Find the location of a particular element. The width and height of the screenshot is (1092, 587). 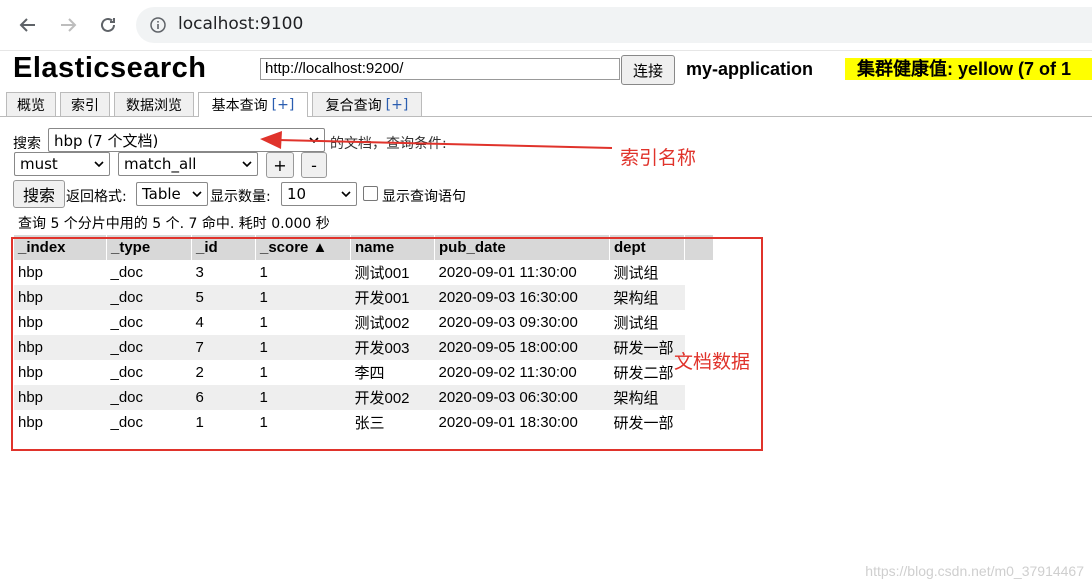

tab-basic-query: 基本查询 [+] is located at coordinates (253, 104).